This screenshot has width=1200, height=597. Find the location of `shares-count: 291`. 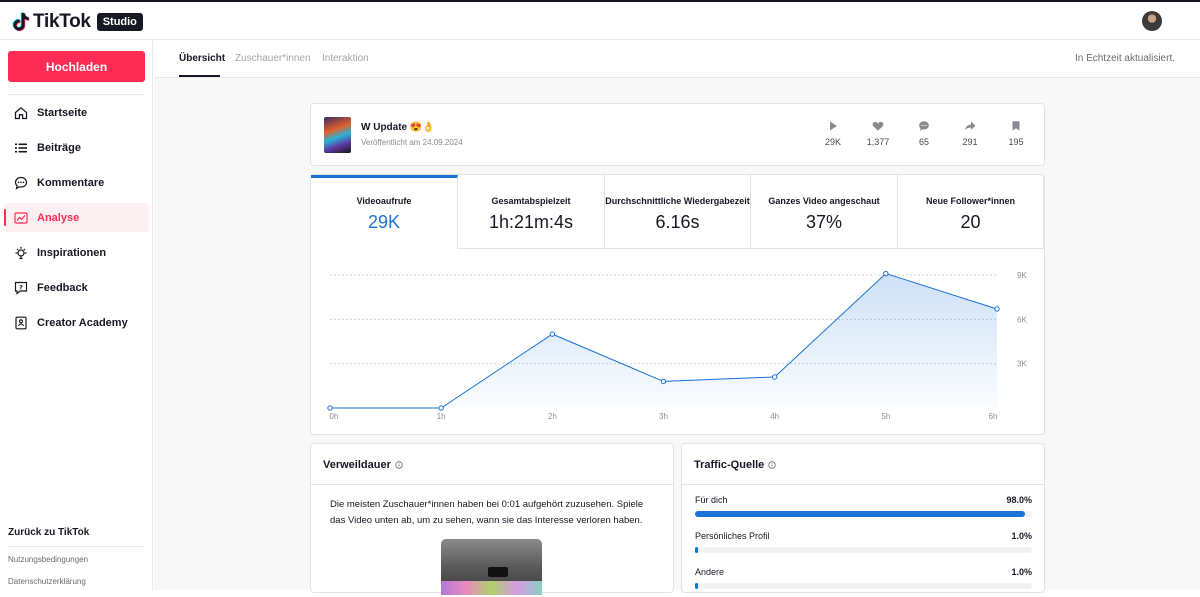

shares-count: 291 is located at coordinates (970, 142).